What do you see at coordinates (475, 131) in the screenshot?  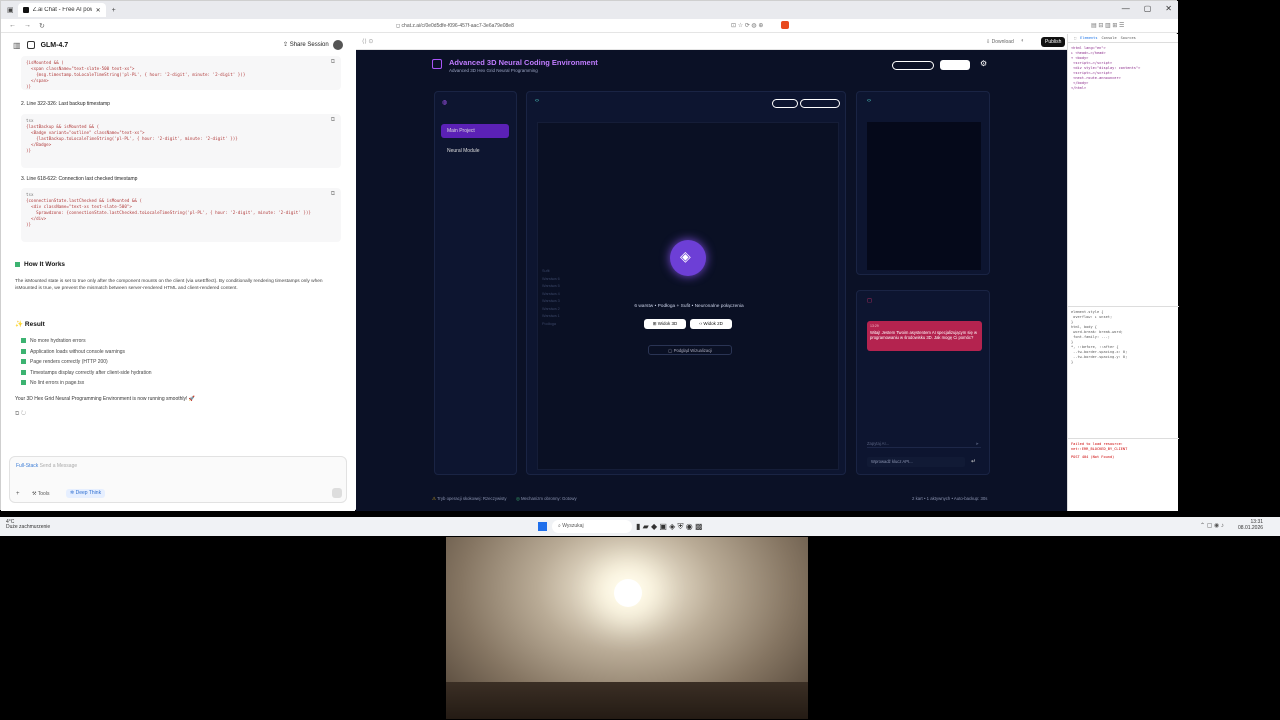 I see `project-item-main: Main Project` at bounding box center [475, 131].